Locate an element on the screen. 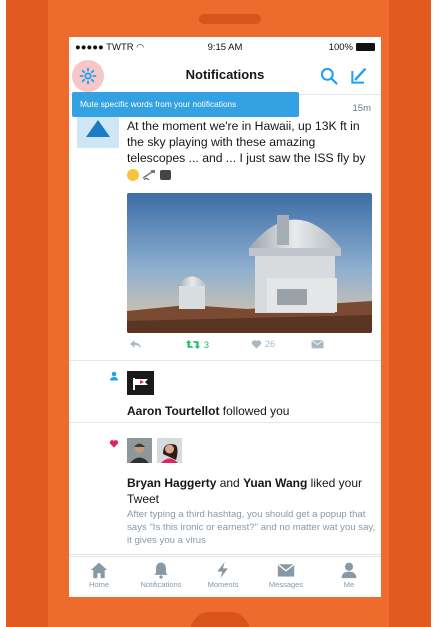 The height and width of the screenshot is (627, 437). avatar-logo is located at coordinates (98, 128).